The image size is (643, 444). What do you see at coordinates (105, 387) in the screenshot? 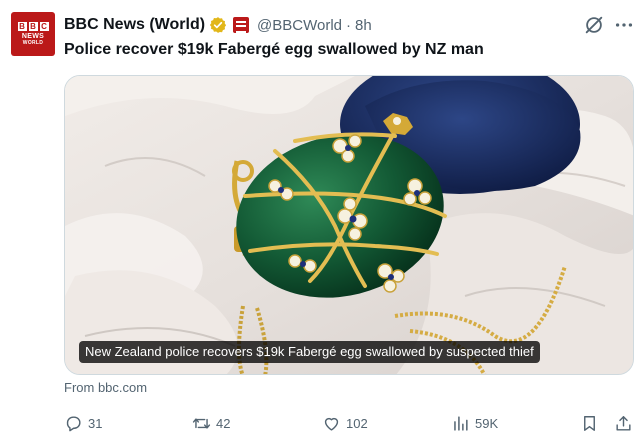
I see `link-source: From bbc.com` at bounding box center [105, 387].